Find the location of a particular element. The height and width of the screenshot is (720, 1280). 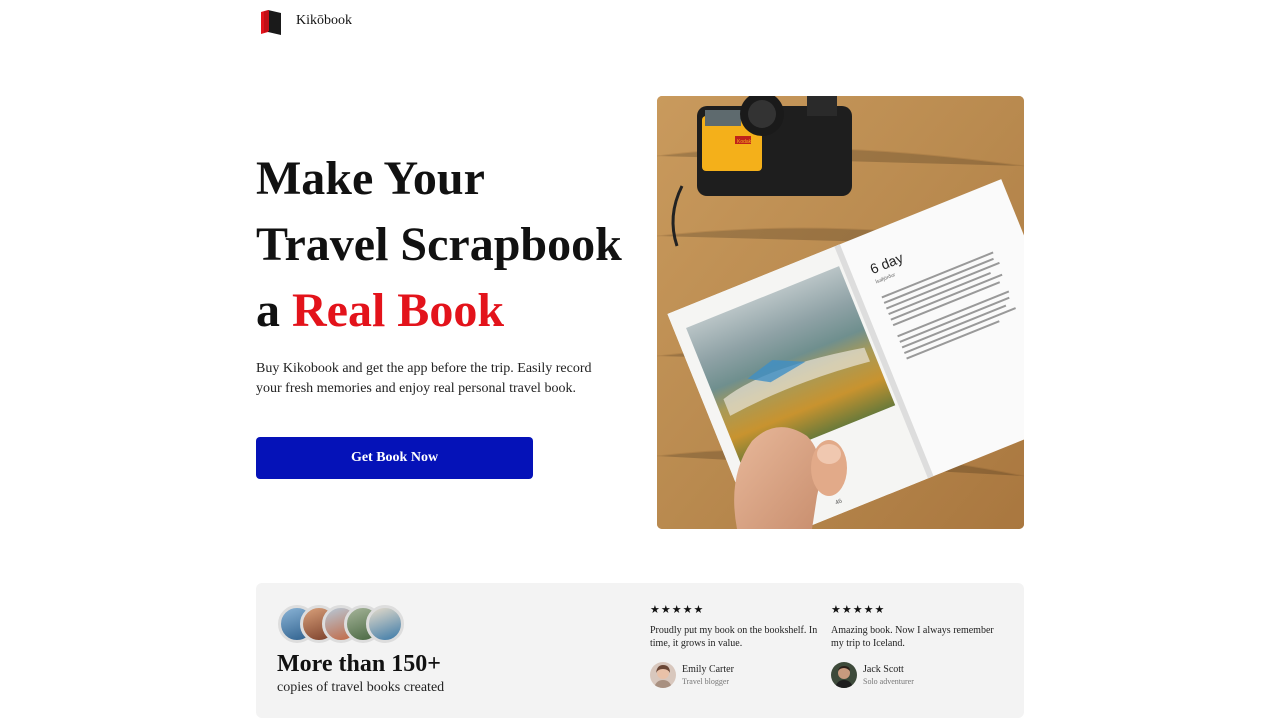

reviewer-name: Emily Carter is located at coordinates (708, 669).